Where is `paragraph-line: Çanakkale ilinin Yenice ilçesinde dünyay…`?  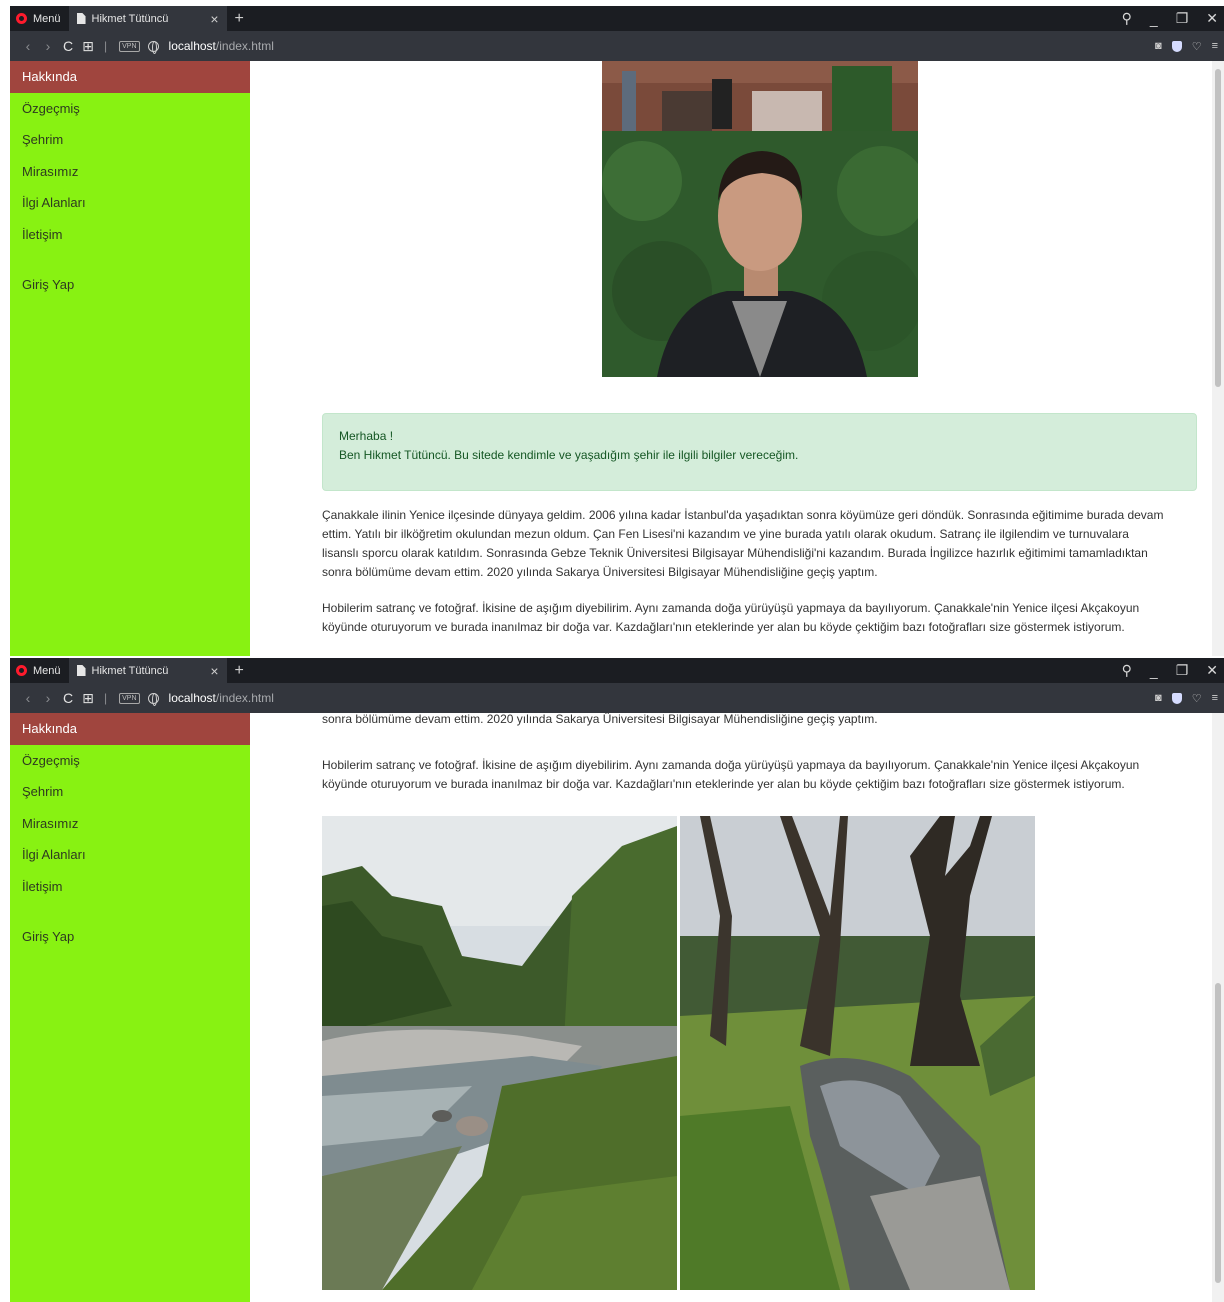
paragraph-line: Çanakkale ilinin Yenice ilçesinde dünyay… is located at coordinates (743, 515).